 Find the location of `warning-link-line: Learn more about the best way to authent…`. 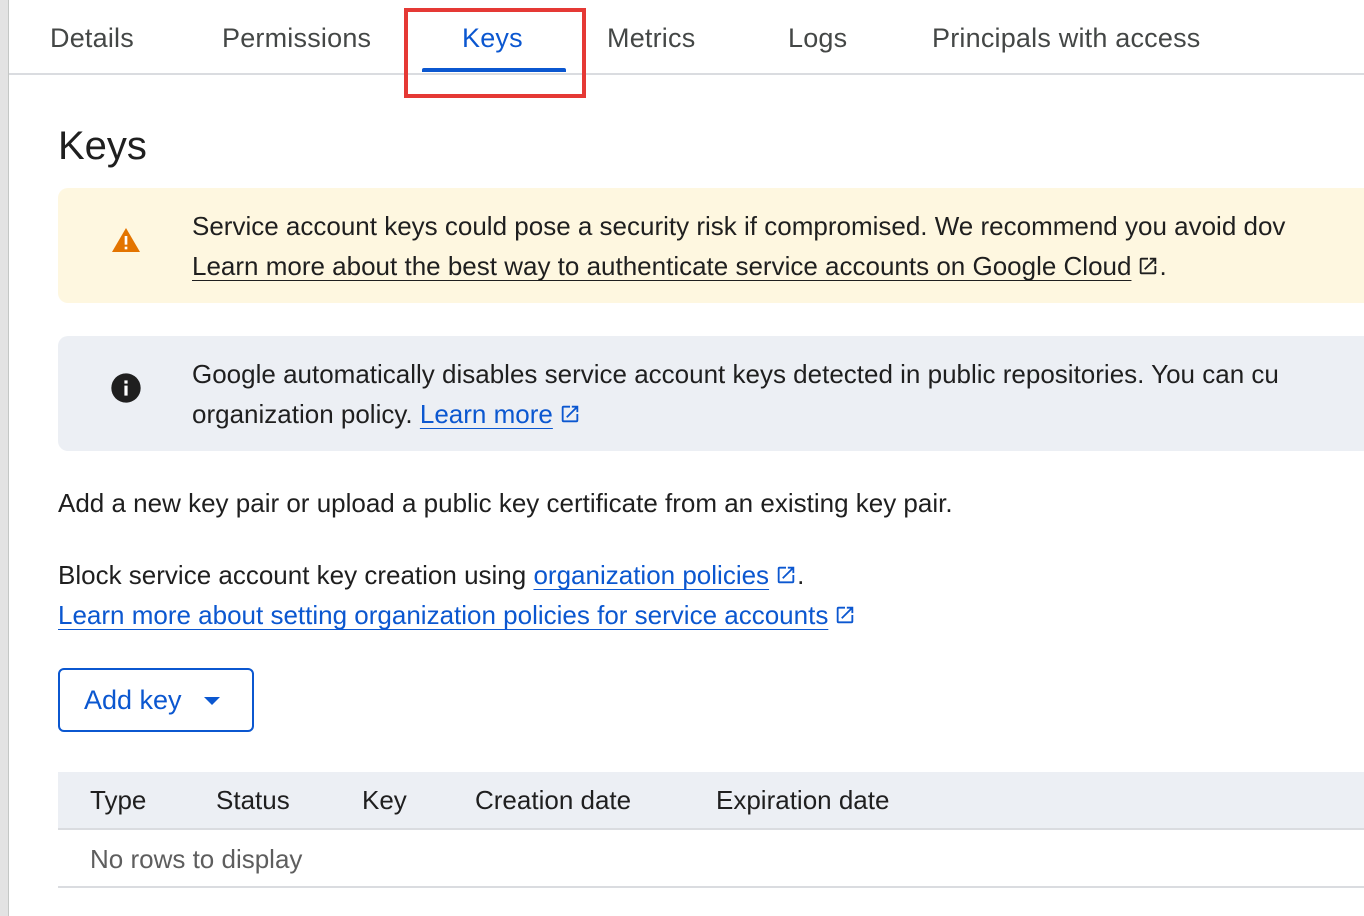

warning-link-line: Learn more about the best way to authent… is located at coordinates (778, 266).